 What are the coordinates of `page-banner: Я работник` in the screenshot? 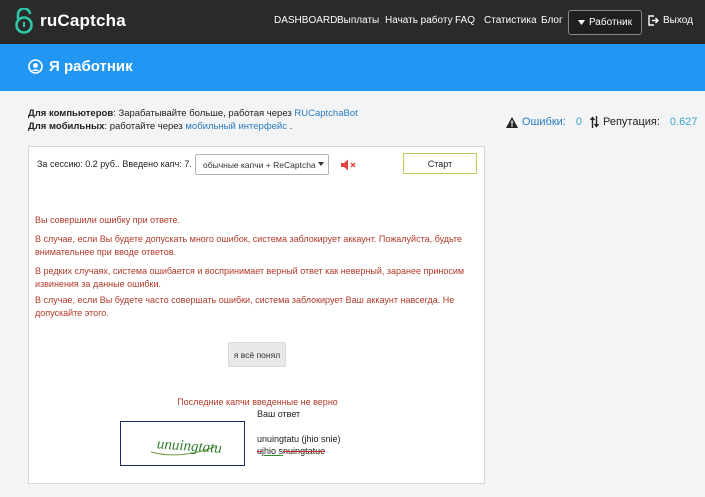 It's located at (352, 67).